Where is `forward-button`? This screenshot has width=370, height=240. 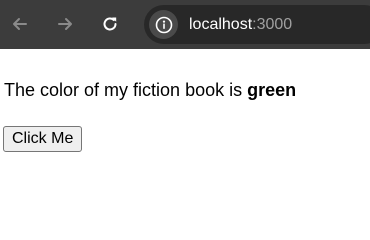
forward-button is located at coordinates (65, 24).